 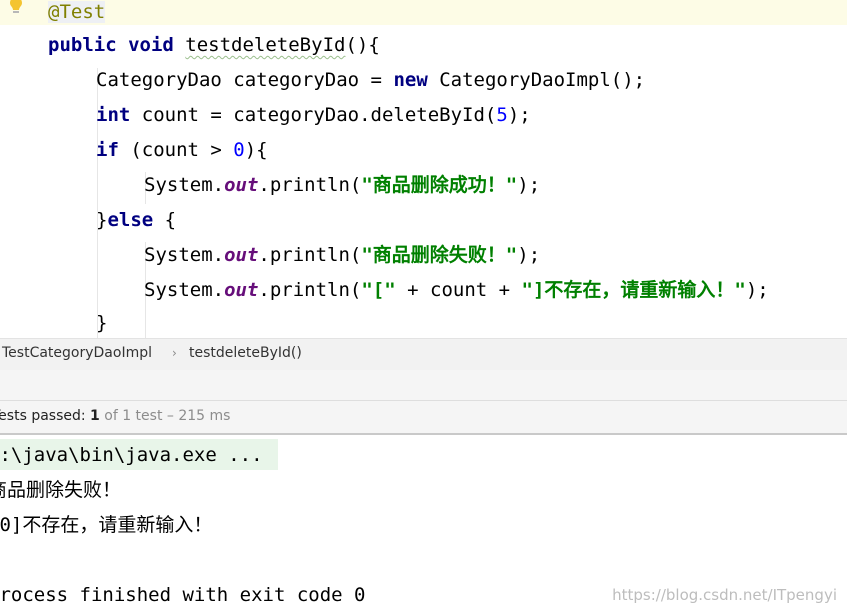 What do you see at coordinates (423, 354) in the screenshot?
I see `breadcrumb: TestCategoryDaoImpl › testdeleteById()` at bounding box center [423, 354].